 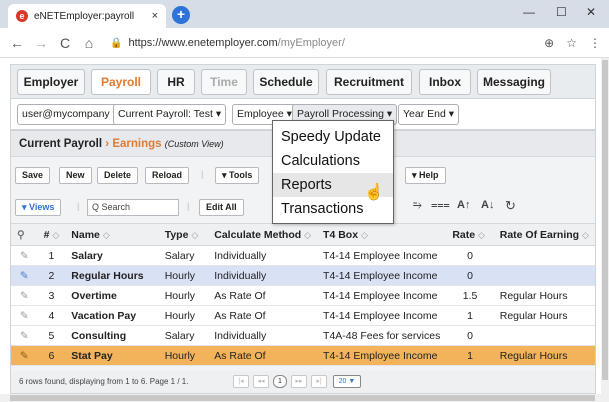 What do you see at coordinates (286, 82) in the screenshot?
I see `tab-schedule: Schedule` at bounding box center [286, 82].